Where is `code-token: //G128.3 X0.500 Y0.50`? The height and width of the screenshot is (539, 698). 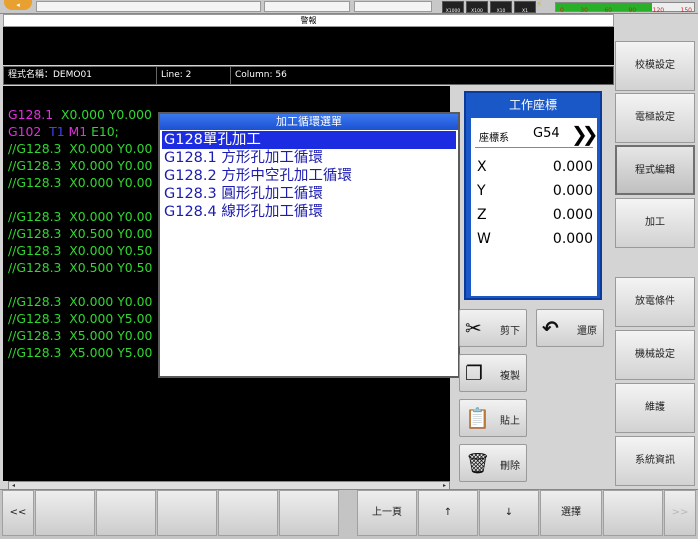
code-token: //G128.3 X0.500 Y0.50 is located at coordinates (80, 267).